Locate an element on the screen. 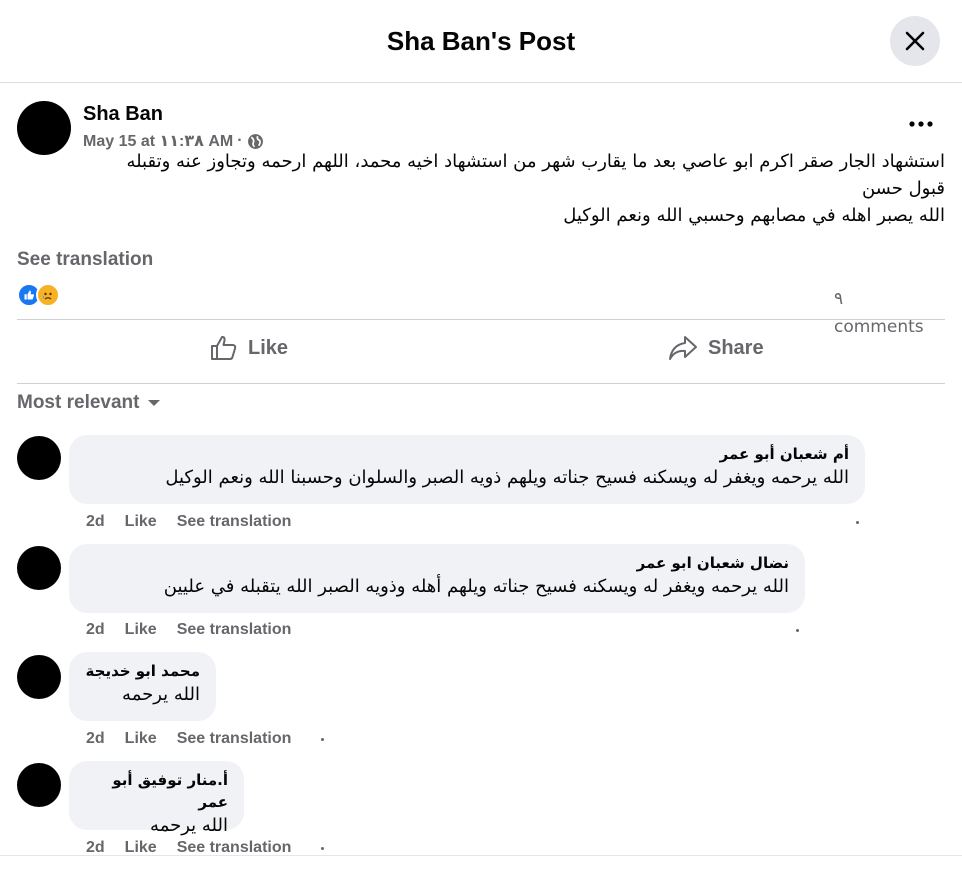 The height and width of the screenshot is (881, 962). more-icon is located at coordinates (921, 124).